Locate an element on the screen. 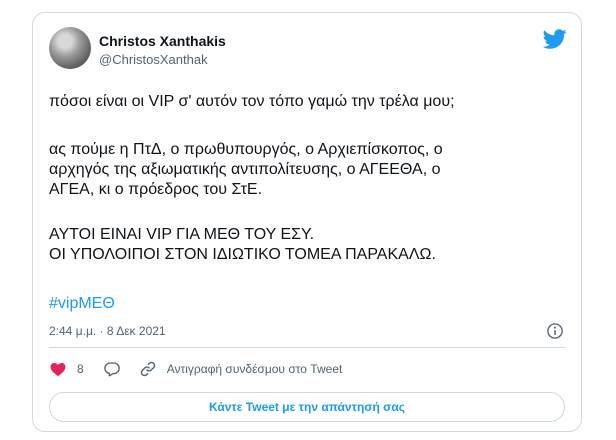 This screenshot has height=440, width=616. copy-link-button: Αντιγραφή συνδέσμου στο Tweet is located at coordinates (241, 369).